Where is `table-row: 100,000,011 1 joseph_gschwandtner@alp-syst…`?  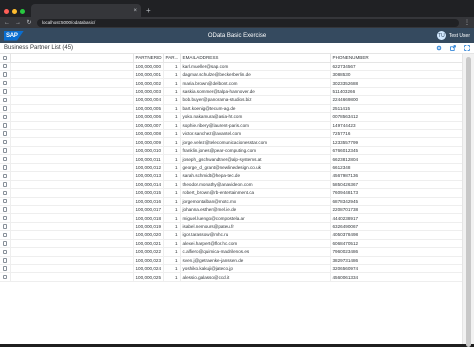
table-row: 100,000,011 1 joseph_gschwandtner@alp-syst… is located at coordinates (231, 159).